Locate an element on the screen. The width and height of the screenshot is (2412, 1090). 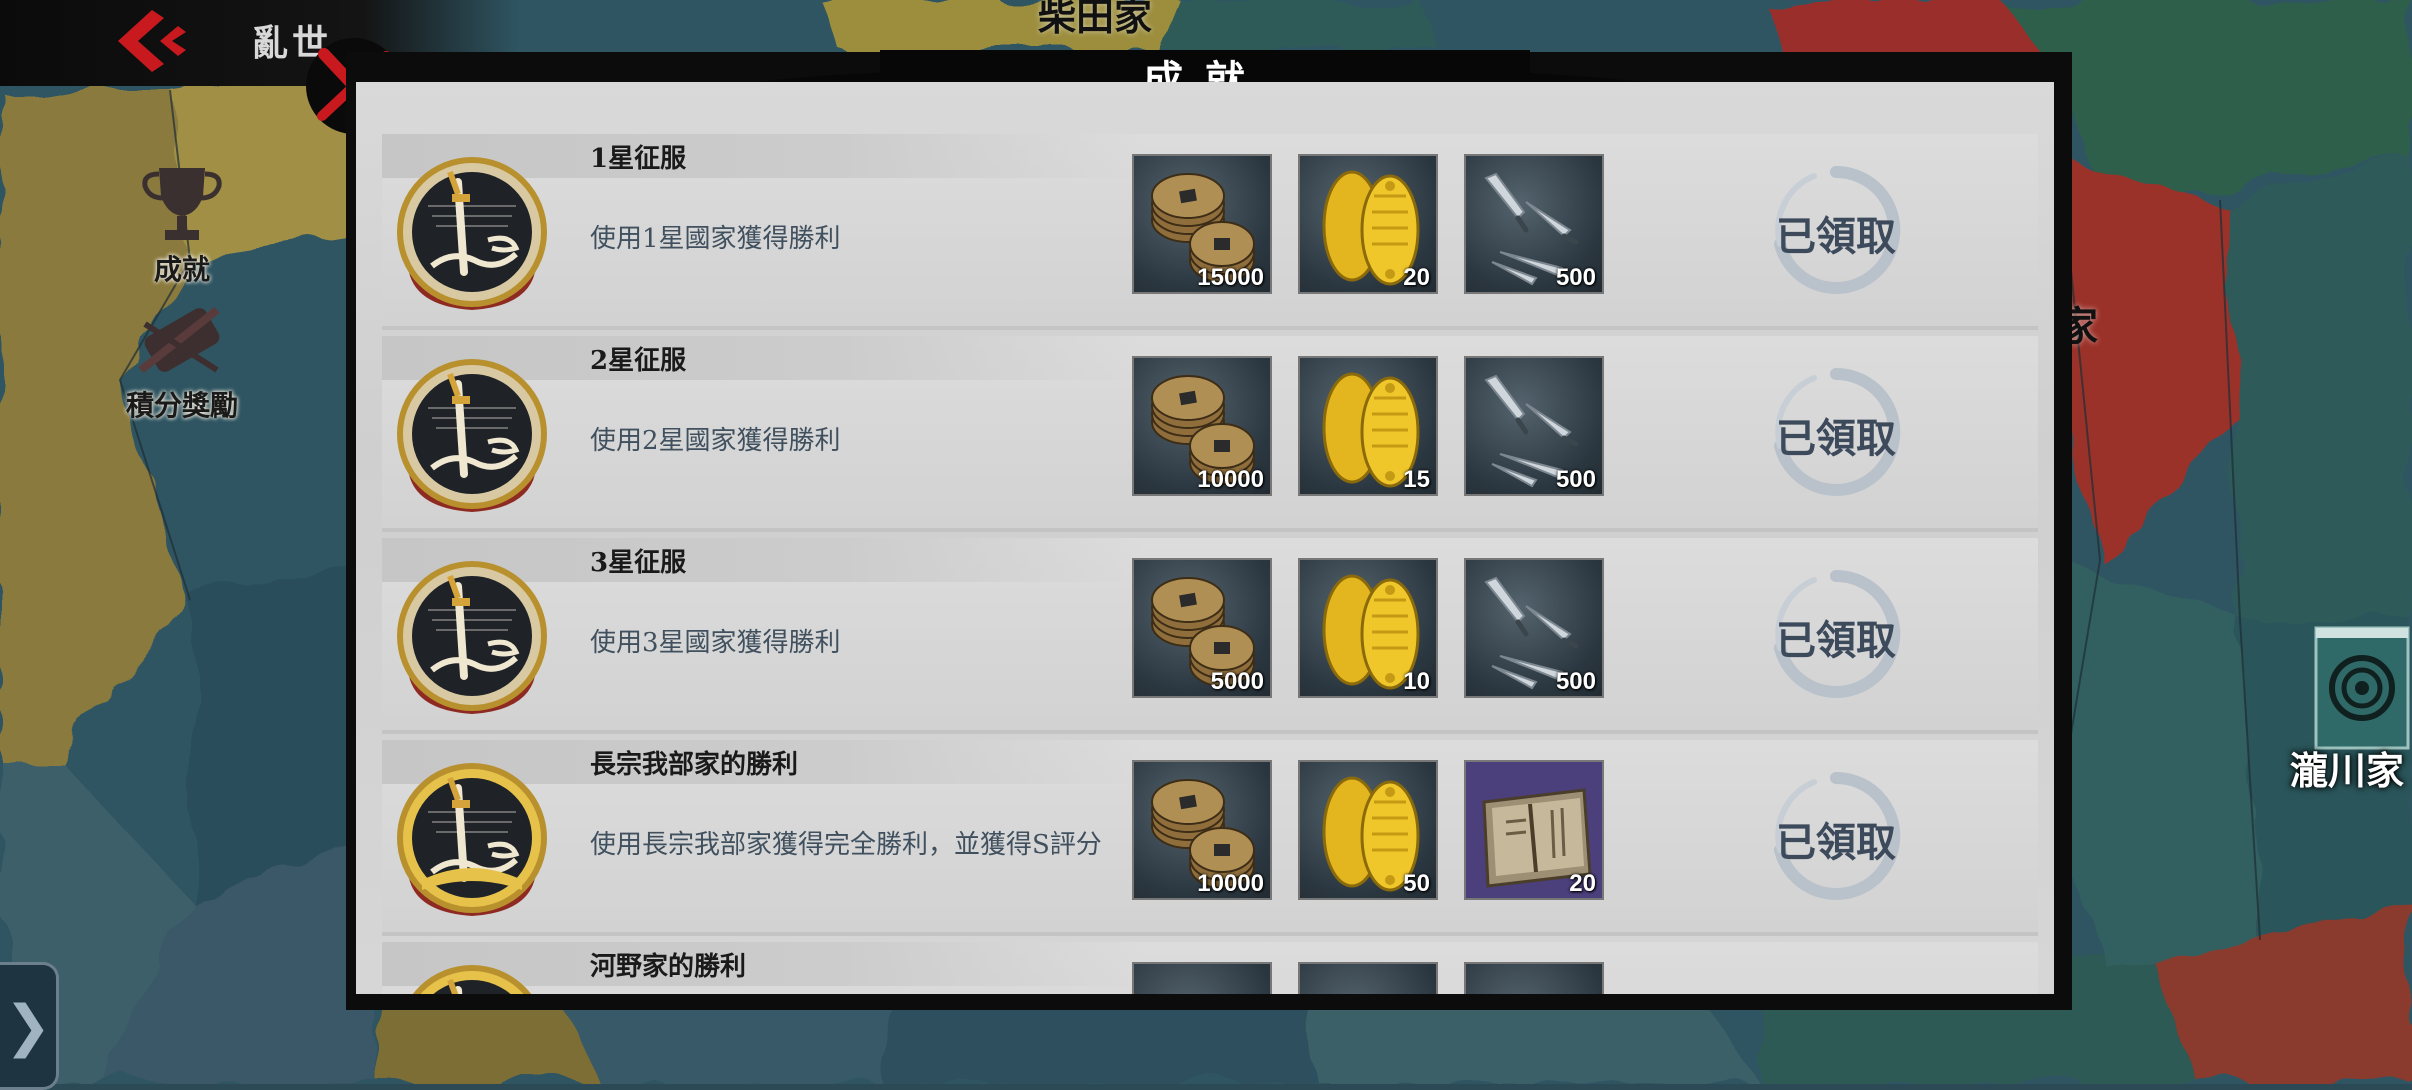
reward-quantity: 15000 is located at coordinates (1230, 277).